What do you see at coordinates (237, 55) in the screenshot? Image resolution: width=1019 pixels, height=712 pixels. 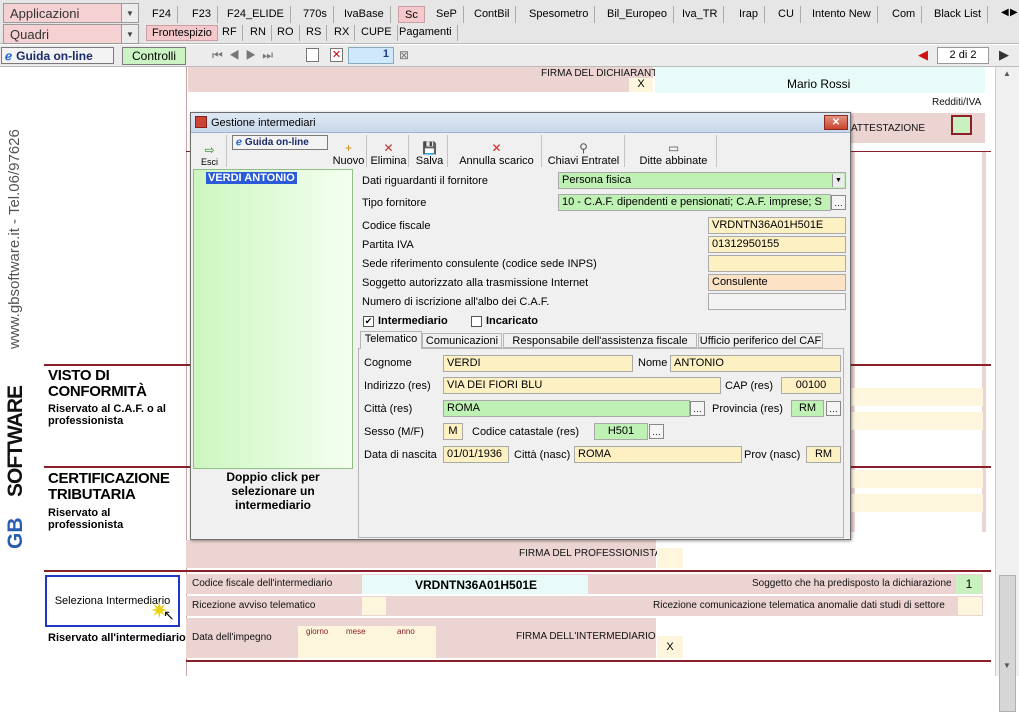 I see `prev-page-icon: ◀` at bounding box center [237, 55].